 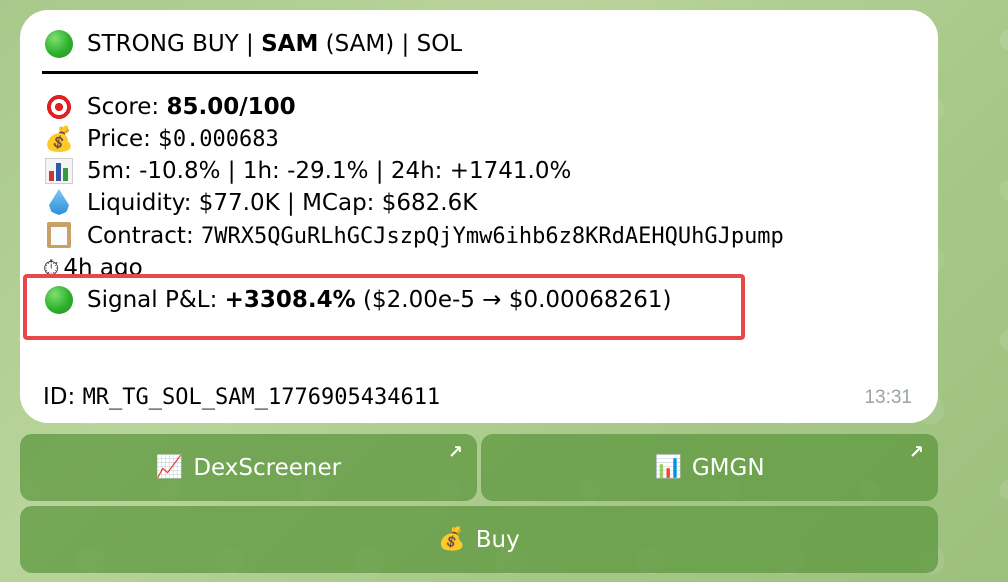 I want to click on buy-label: Buy, so click(x=497, y=539).